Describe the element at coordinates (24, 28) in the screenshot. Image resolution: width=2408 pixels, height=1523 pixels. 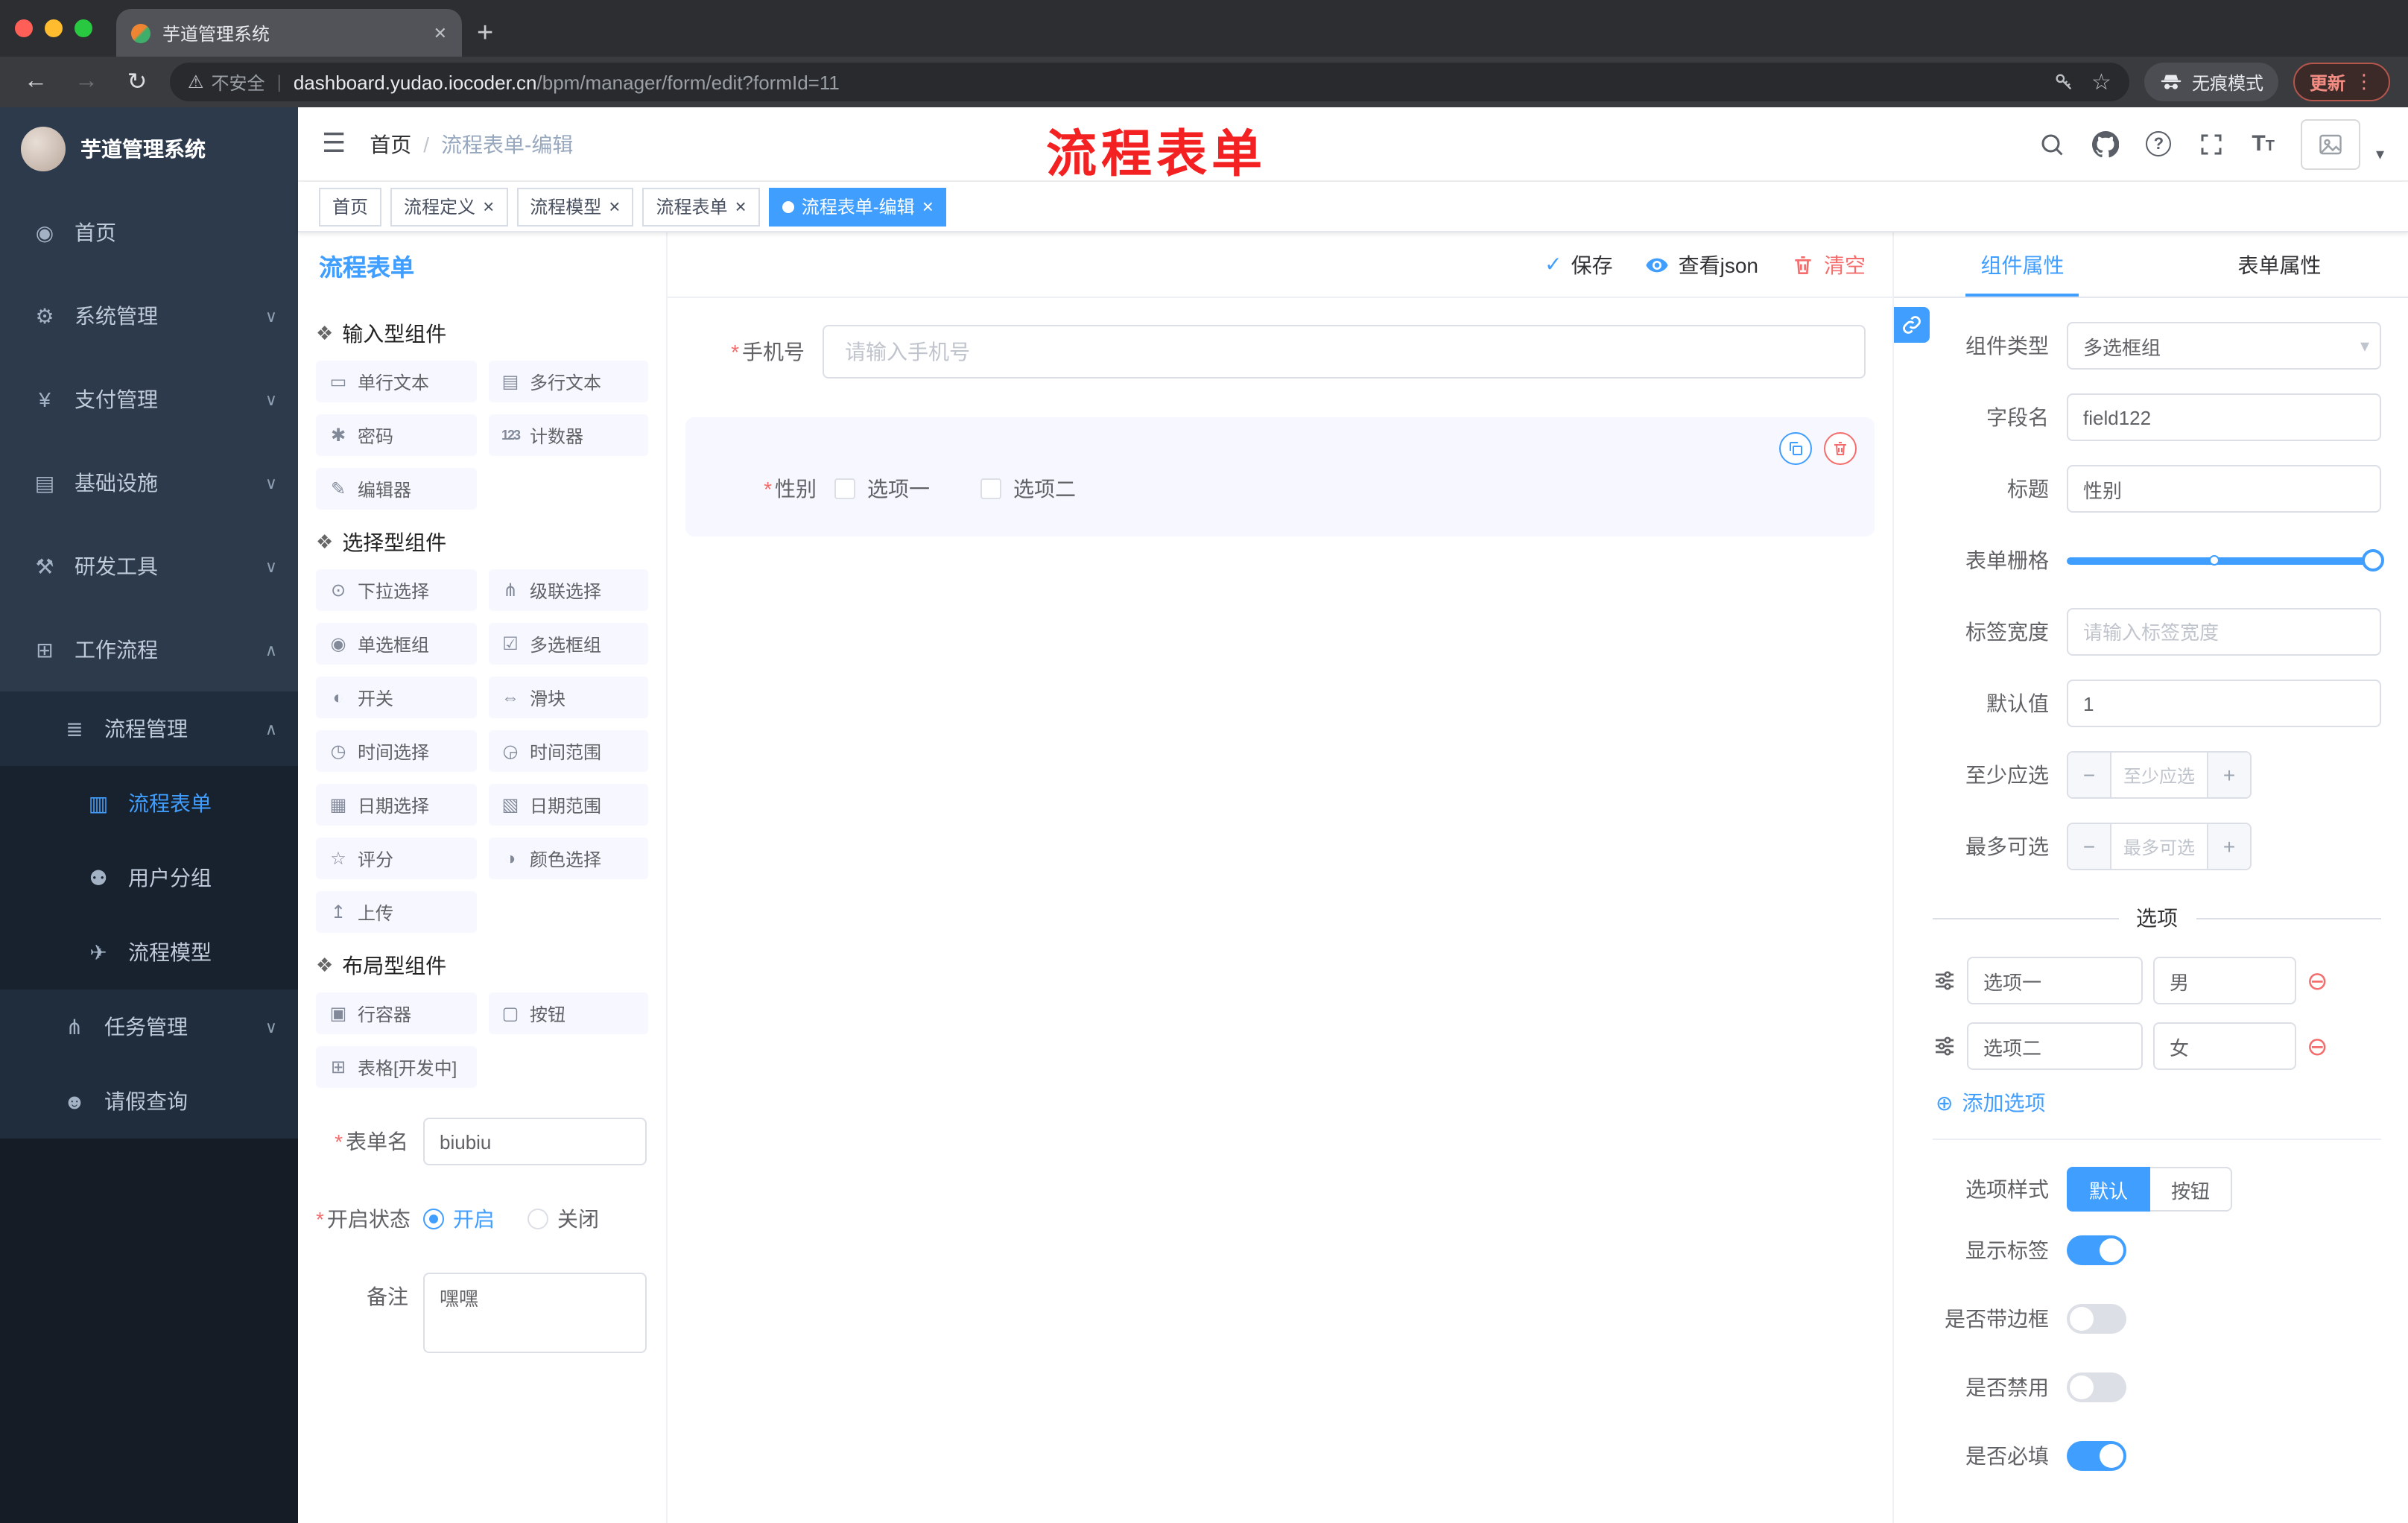
I see `window-close-button` at that location.